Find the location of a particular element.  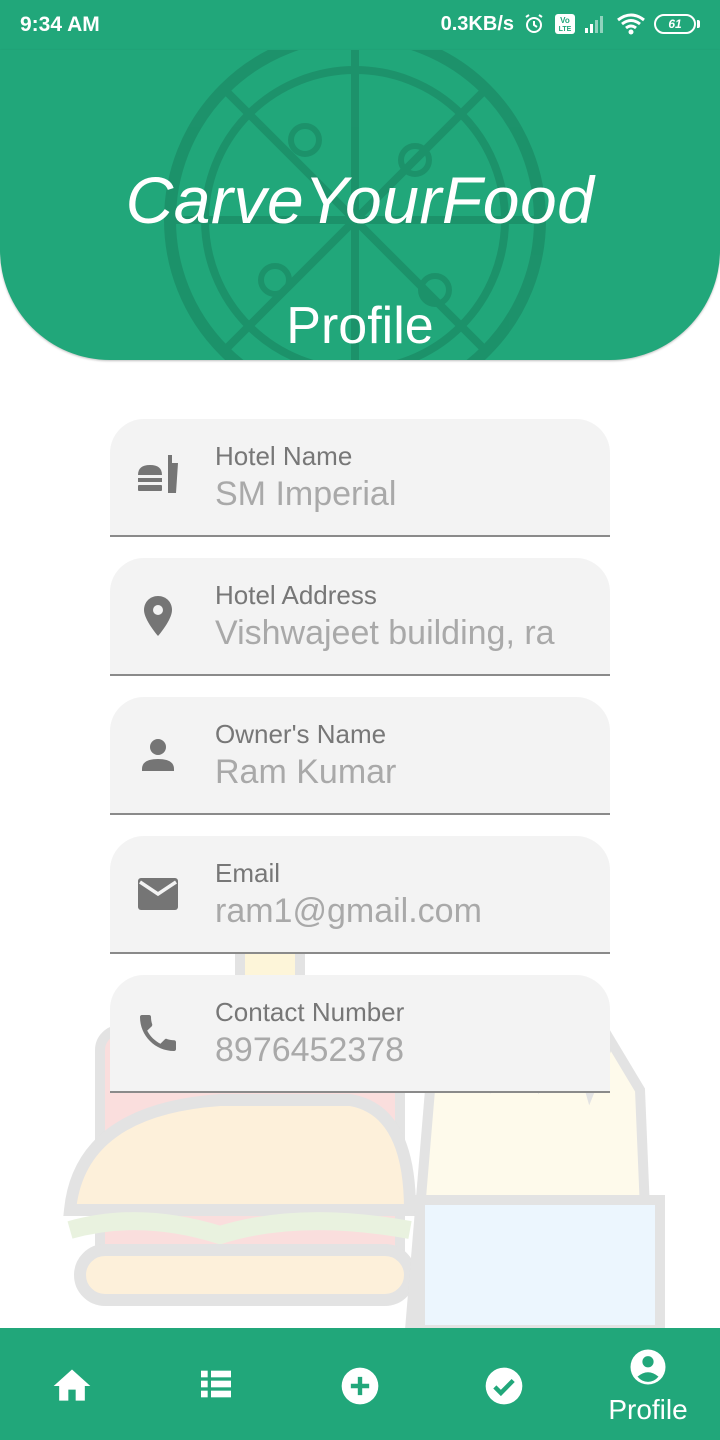

home-icon is located at coordinates (72, 1385).